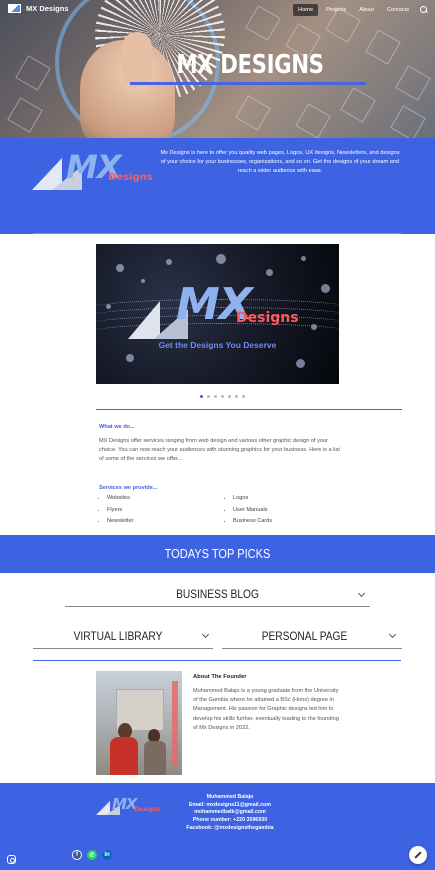 The width and height of the screenshot is (435, 870). What do you see at coordinates (107, 855) in the screenshot?
I see `linkedin-icon: in` at bounding box center [107, 855].